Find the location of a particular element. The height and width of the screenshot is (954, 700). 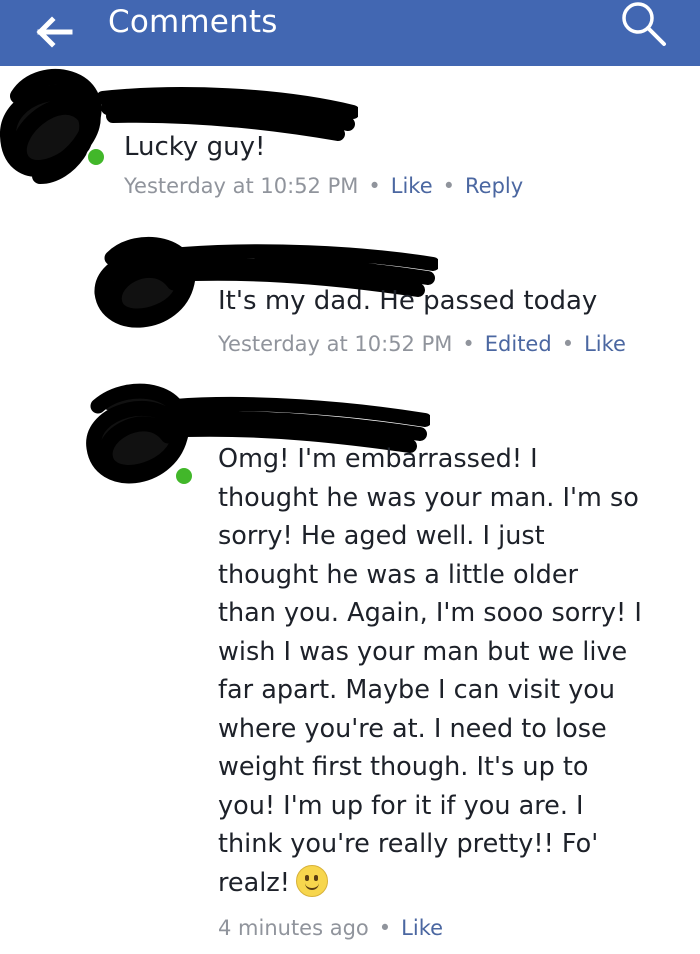

timestamp: 4 minutes ago is located at coordinates (293, 928).